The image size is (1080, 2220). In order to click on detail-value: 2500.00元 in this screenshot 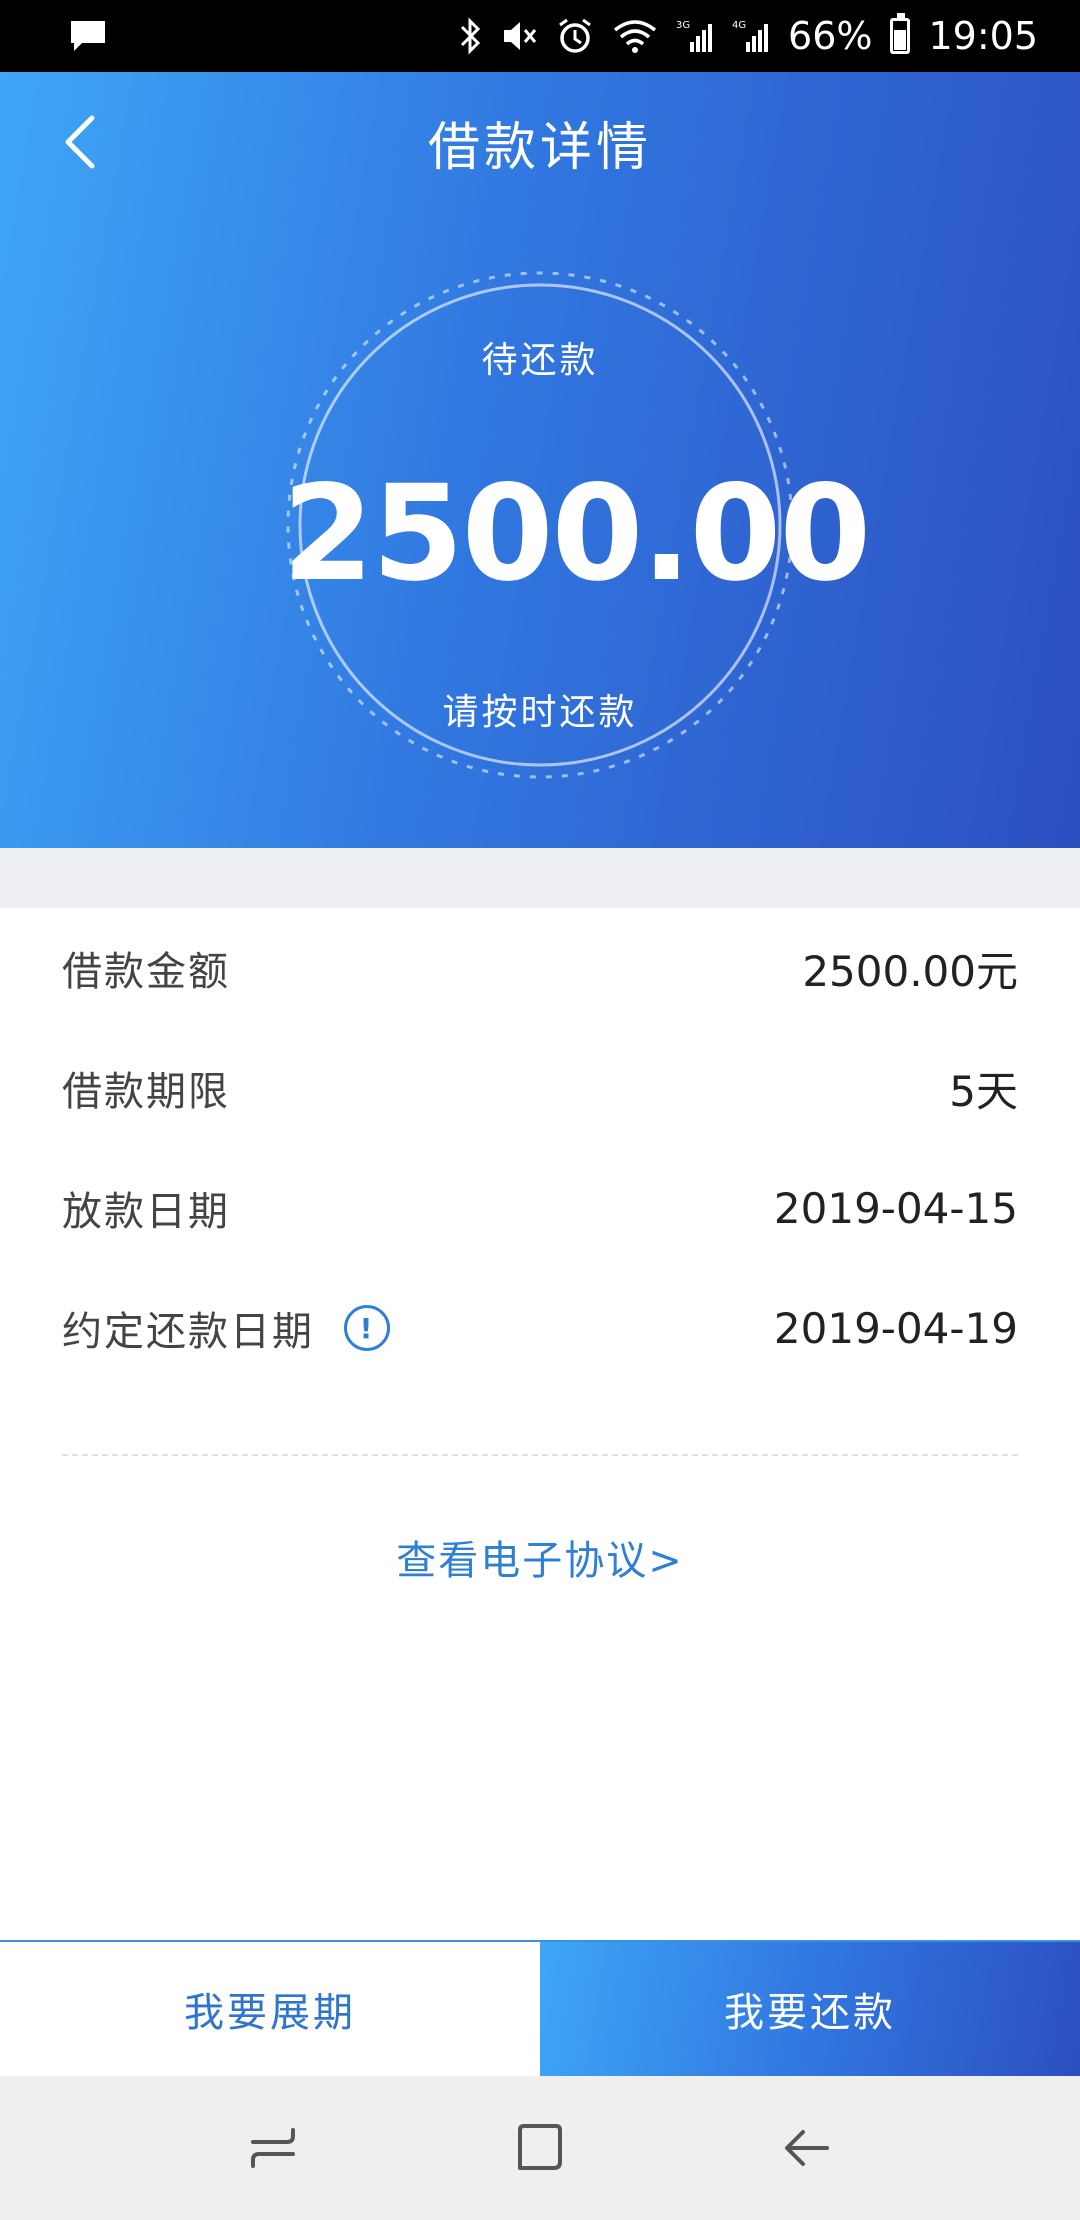, I will do `click(910, 971)`.